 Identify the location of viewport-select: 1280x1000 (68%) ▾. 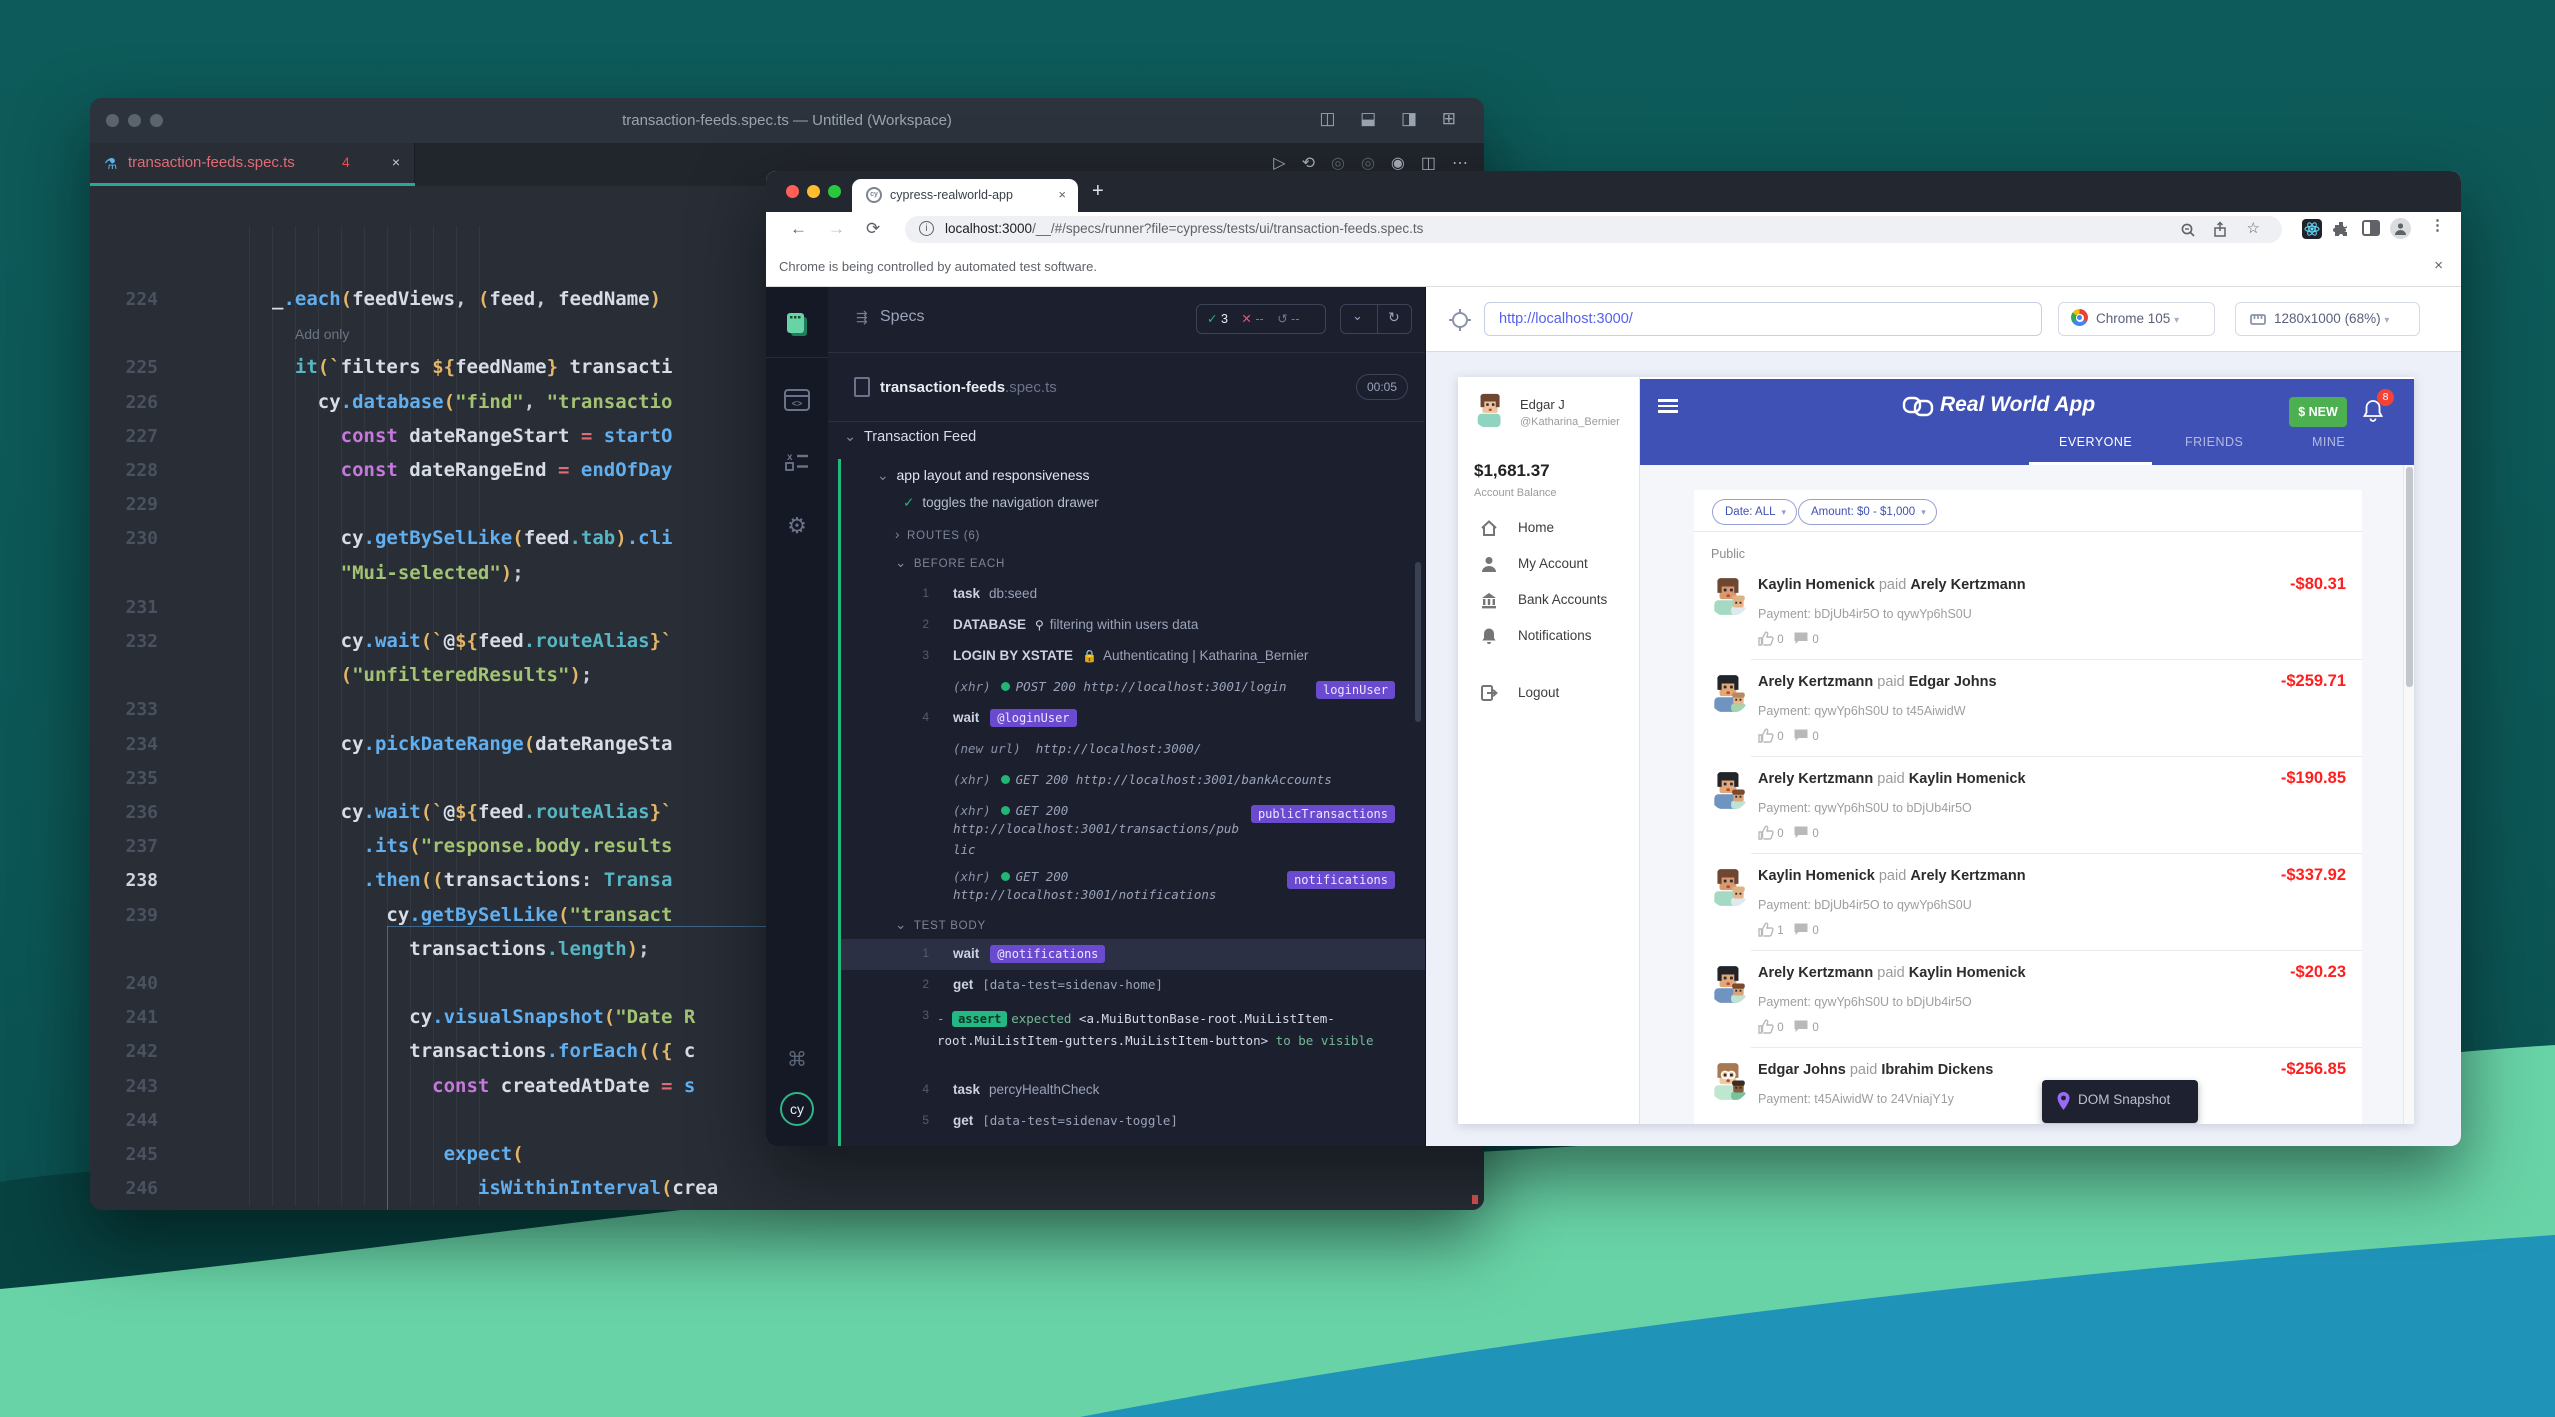
(2327, 319).